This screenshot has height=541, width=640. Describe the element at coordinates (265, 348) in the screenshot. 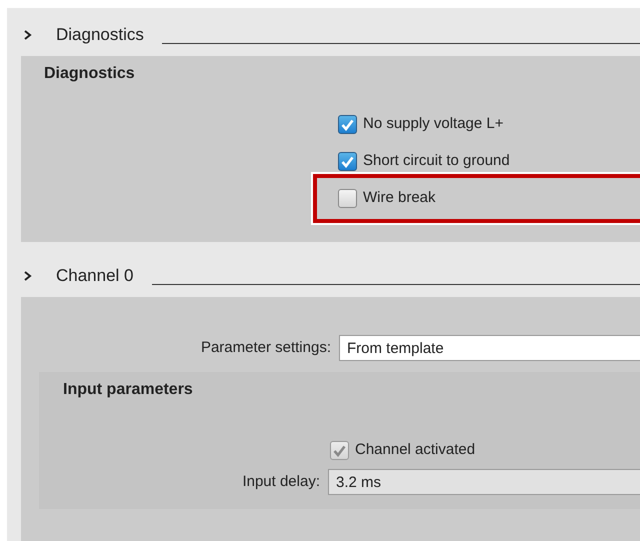

I see `field-label: Parameter settings:` at that location.